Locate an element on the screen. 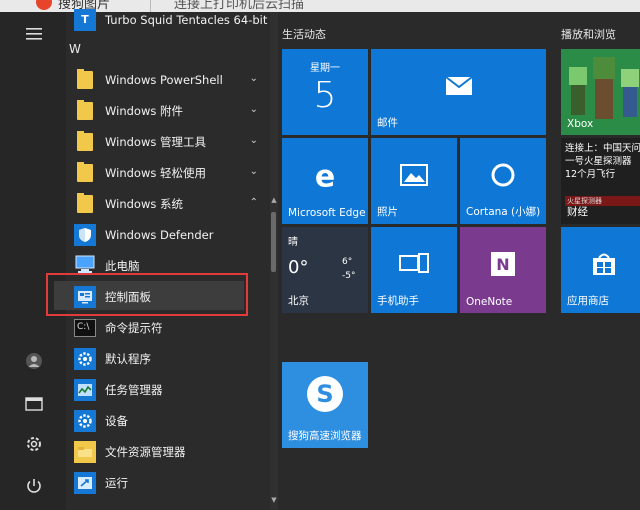 The image size is (640, 510). tile-phone-companion: 手机助手 is located at coordinates (414, 270).